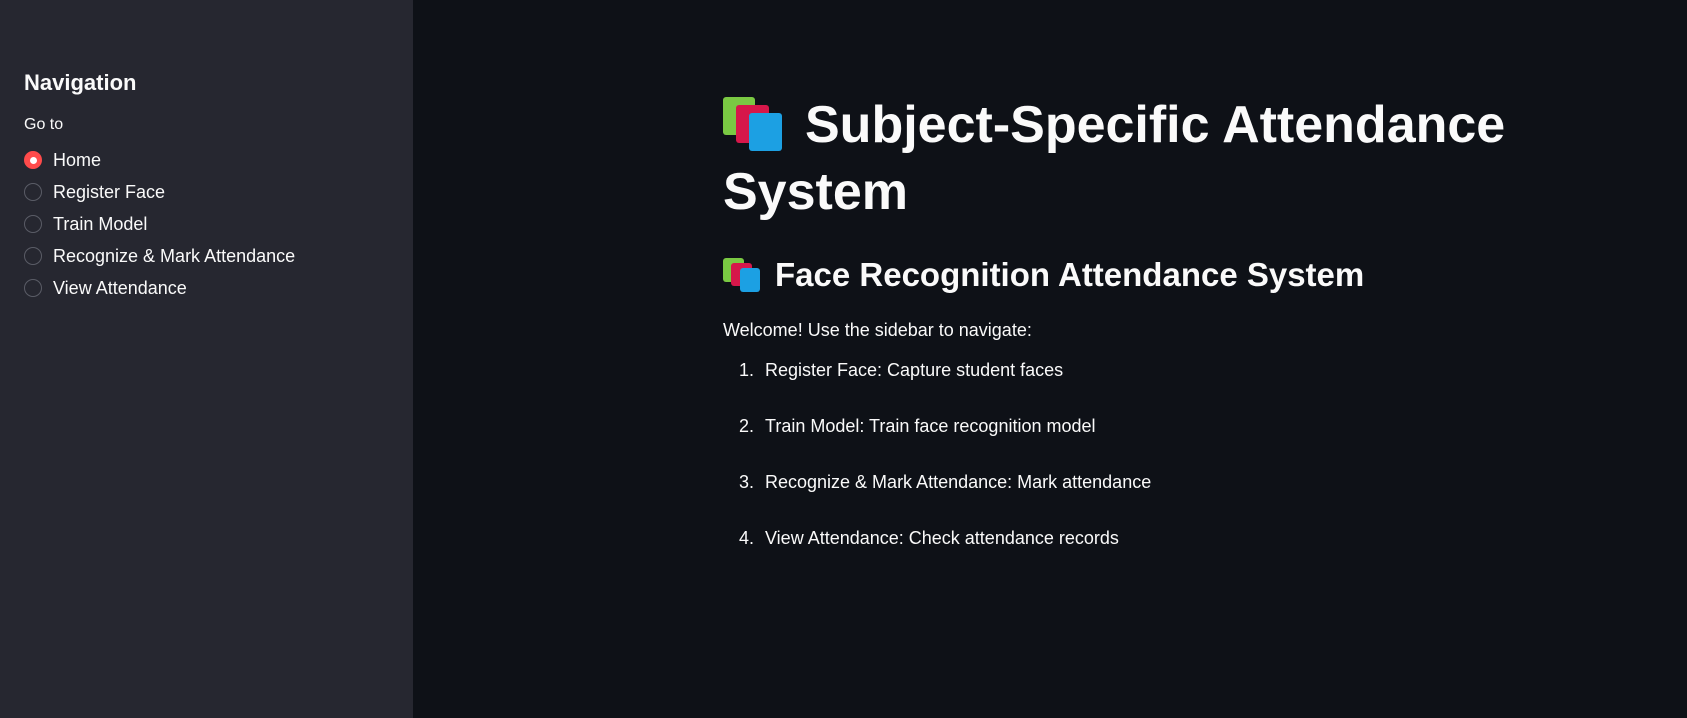 Image resolution: width=1687 pixels, height=718 pixels. What do you see at coordinates (1114, 158) in the screenshot?
I see `page-title-text: Subject-Specific Attendance System` at bounding box center [1114, 158].